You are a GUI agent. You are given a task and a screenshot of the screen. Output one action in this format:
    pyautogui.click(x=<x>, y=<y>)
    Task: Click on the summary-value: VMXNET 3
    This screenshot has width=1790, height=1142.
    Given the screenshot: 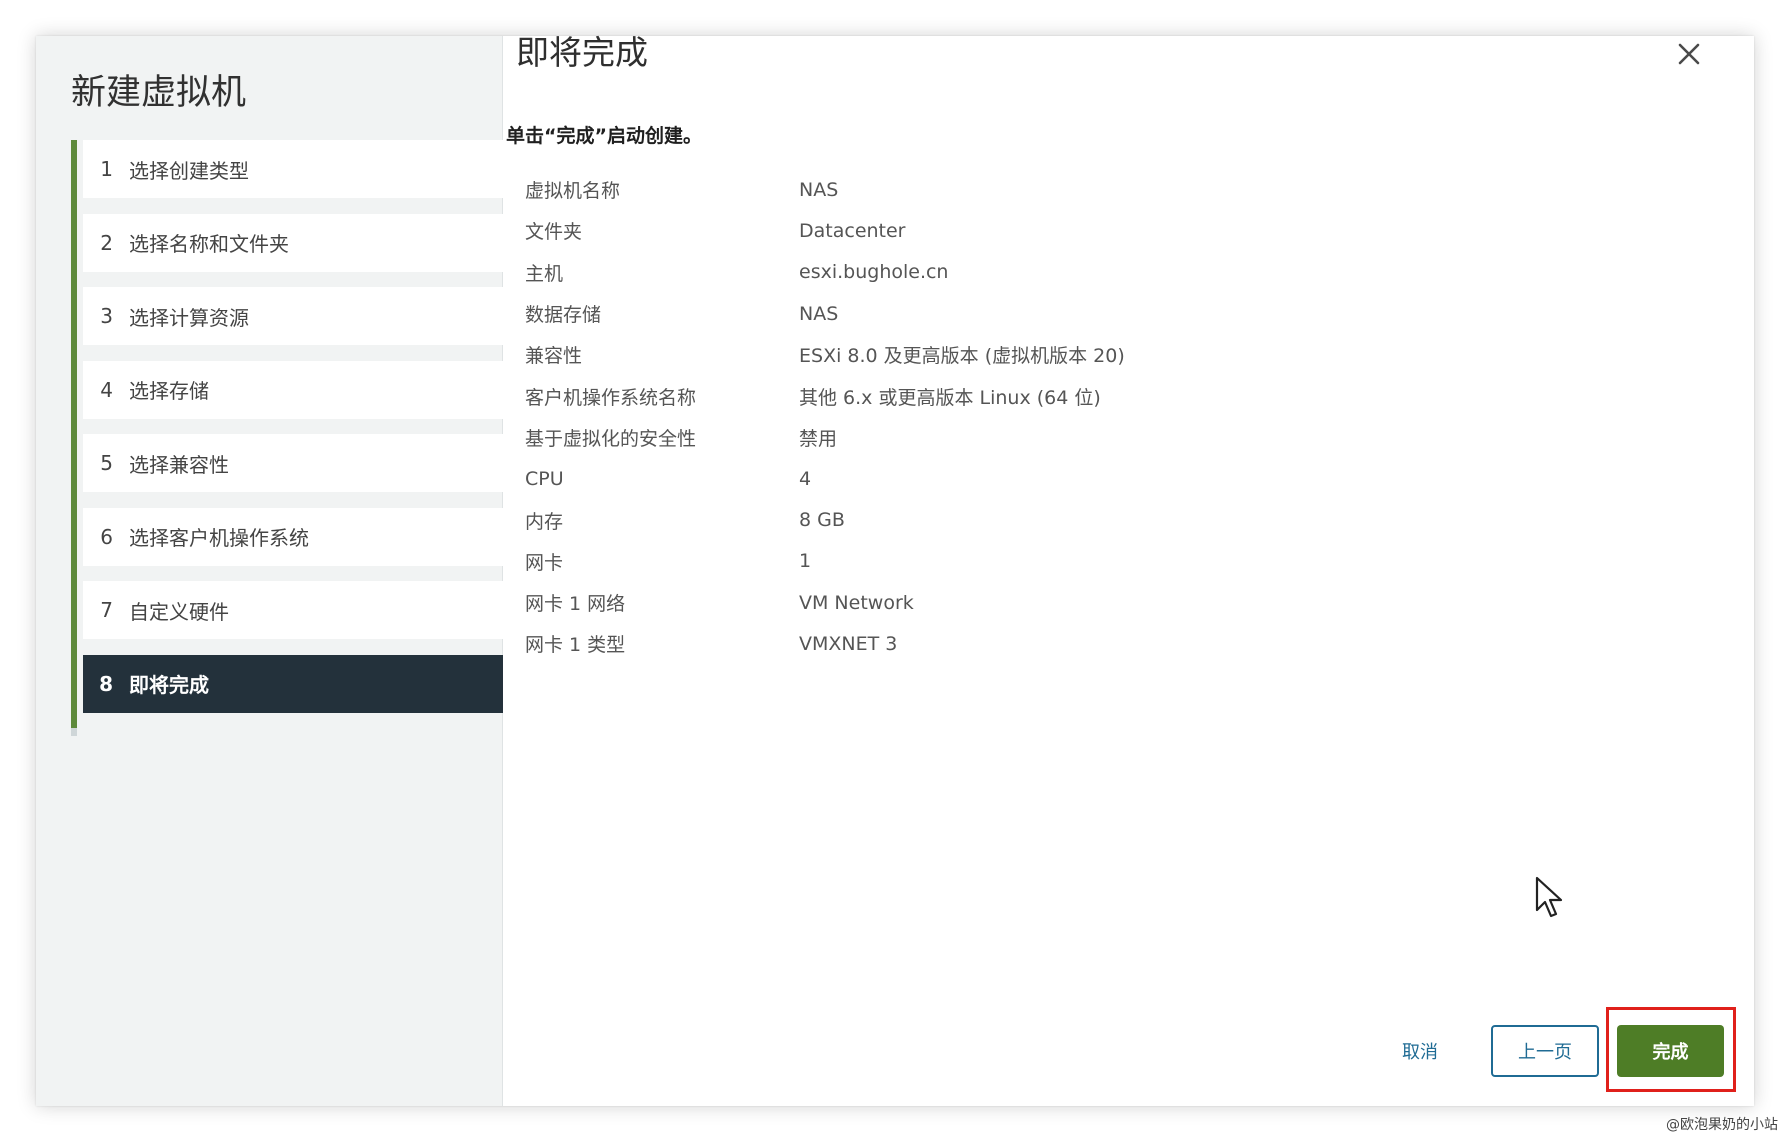 What is the action you would take?
    pyautogui.click(x=848, y=643)
    